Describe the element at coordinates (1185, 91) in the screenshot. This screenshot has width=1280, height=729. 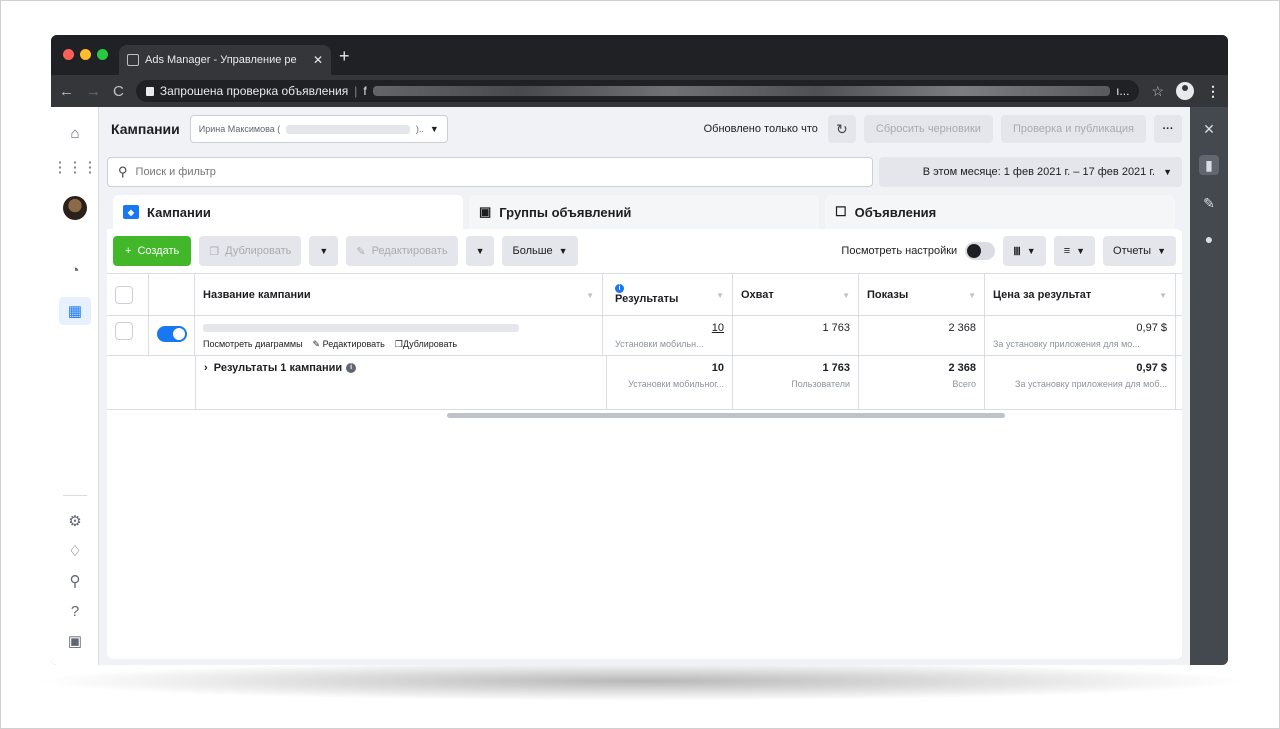
I see `profile-icon` at that location.